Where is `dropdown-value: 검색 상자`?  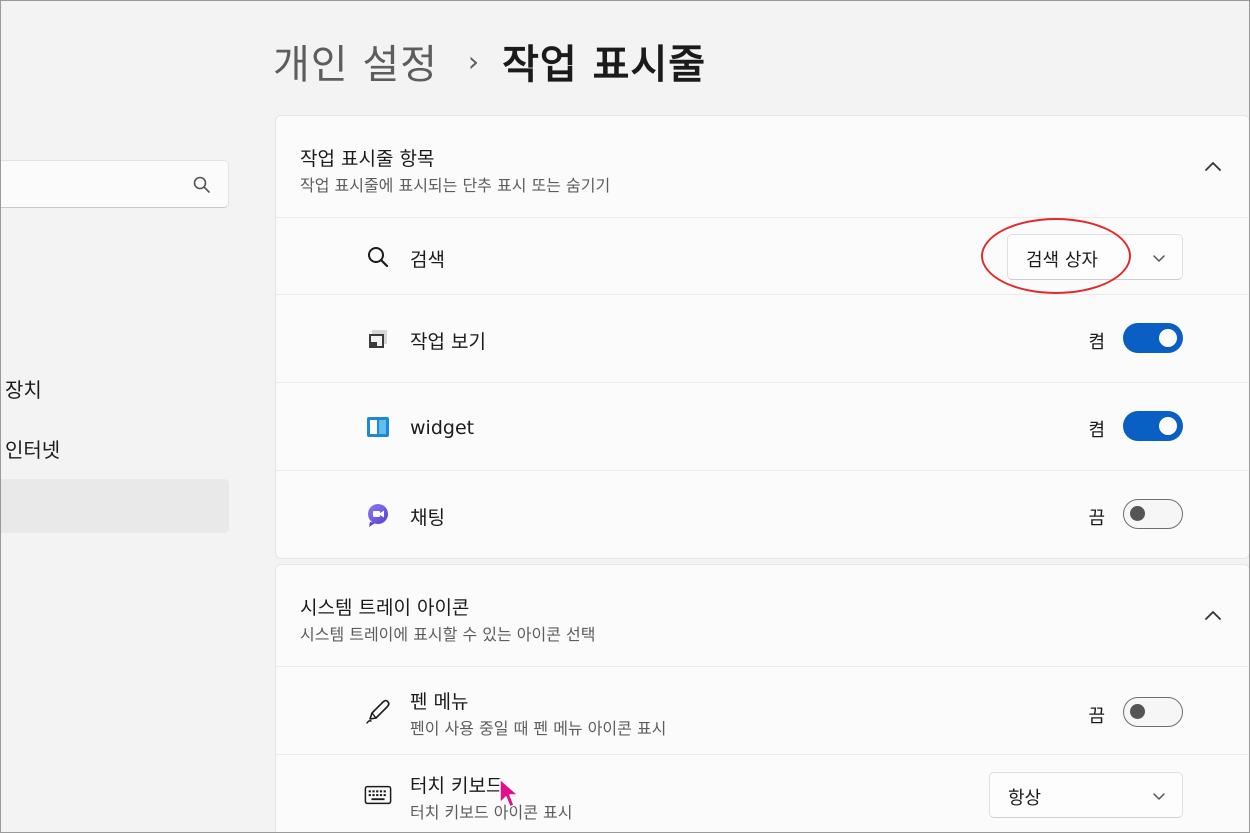
dropdown-value: 검색 상자 is located at coordinates (1062, 260).